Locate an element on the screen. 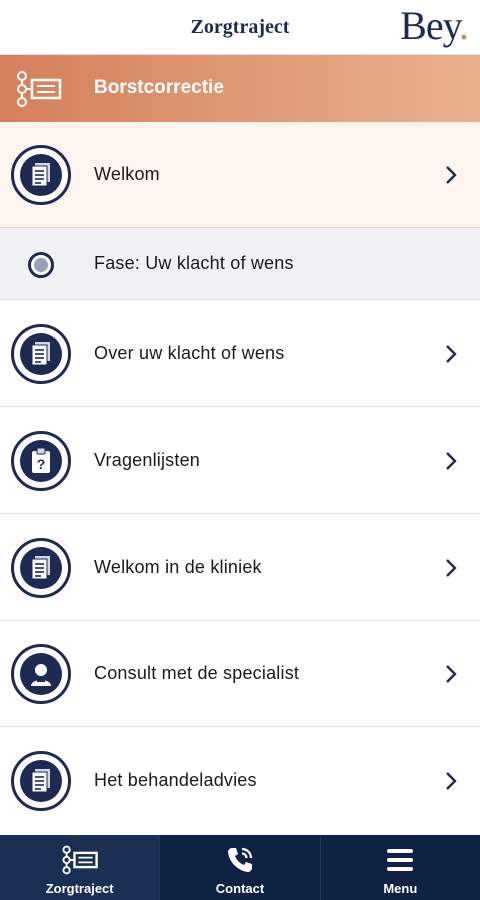 The width and height of the screenshot is (480, 900). list-item-label: Welkom in de kliniek is located at coordinates (178, 567).